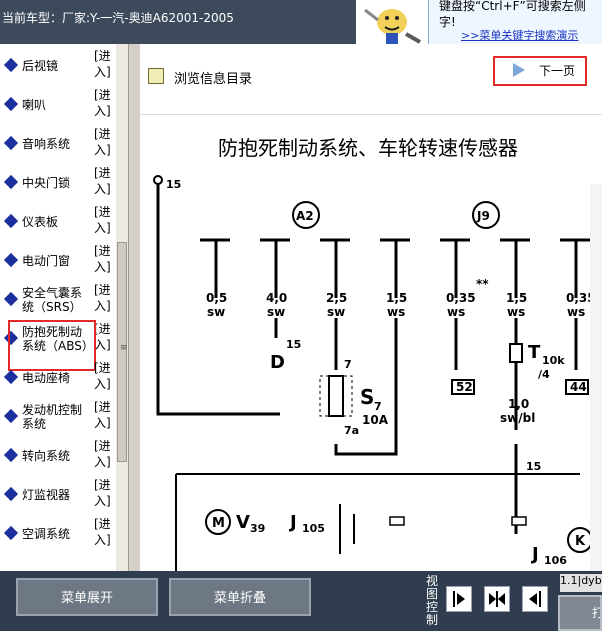 This screenshot has height=631, width=602. Describe the element at coordinates (348, 364) in the screenshot. I see `terminal-label: 7` at that location.